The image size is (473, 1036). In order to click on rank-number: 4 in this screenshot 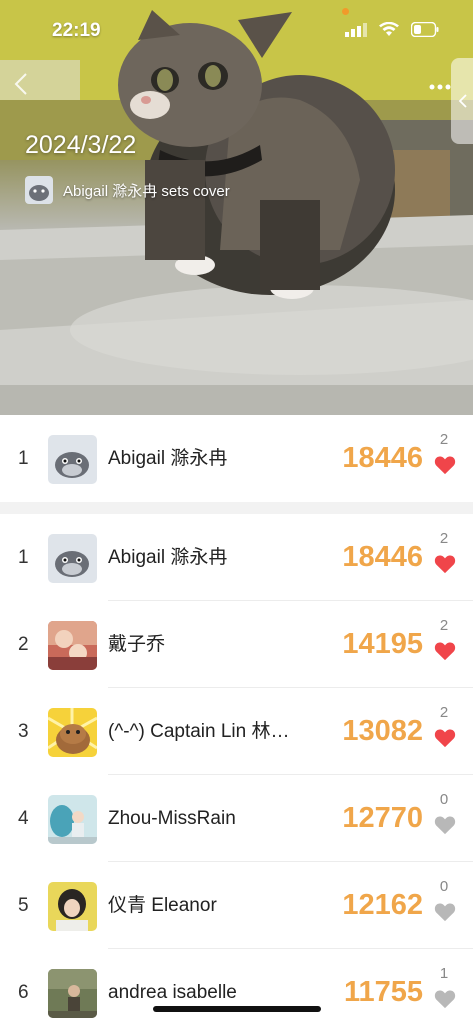, I will do `click(23, 818)`.